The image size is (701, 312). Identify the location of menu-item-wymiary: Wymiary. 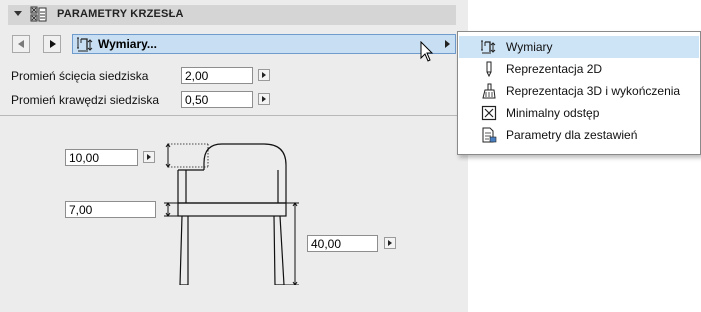
(579, 47).